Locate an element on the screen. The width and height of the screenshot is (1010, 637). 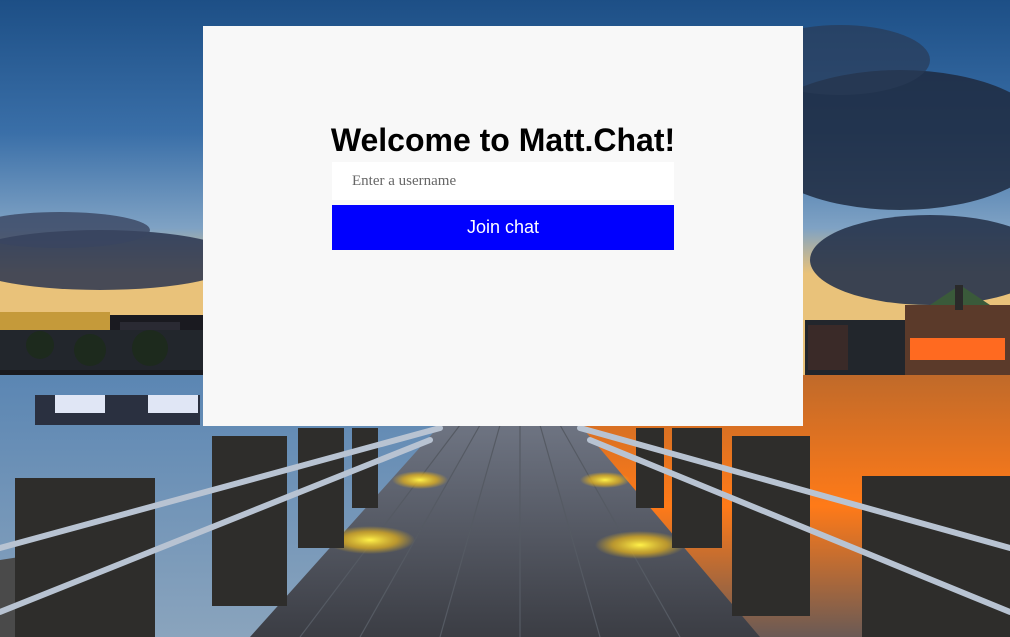
join-chat-button: Join chat is located at coordinates (503, 227).